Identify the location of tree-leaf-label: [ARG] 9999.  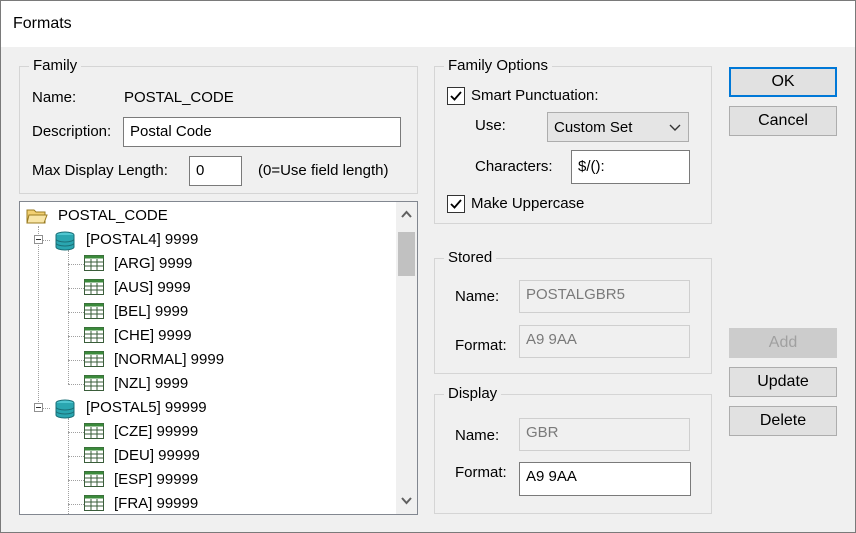
(153, 263).